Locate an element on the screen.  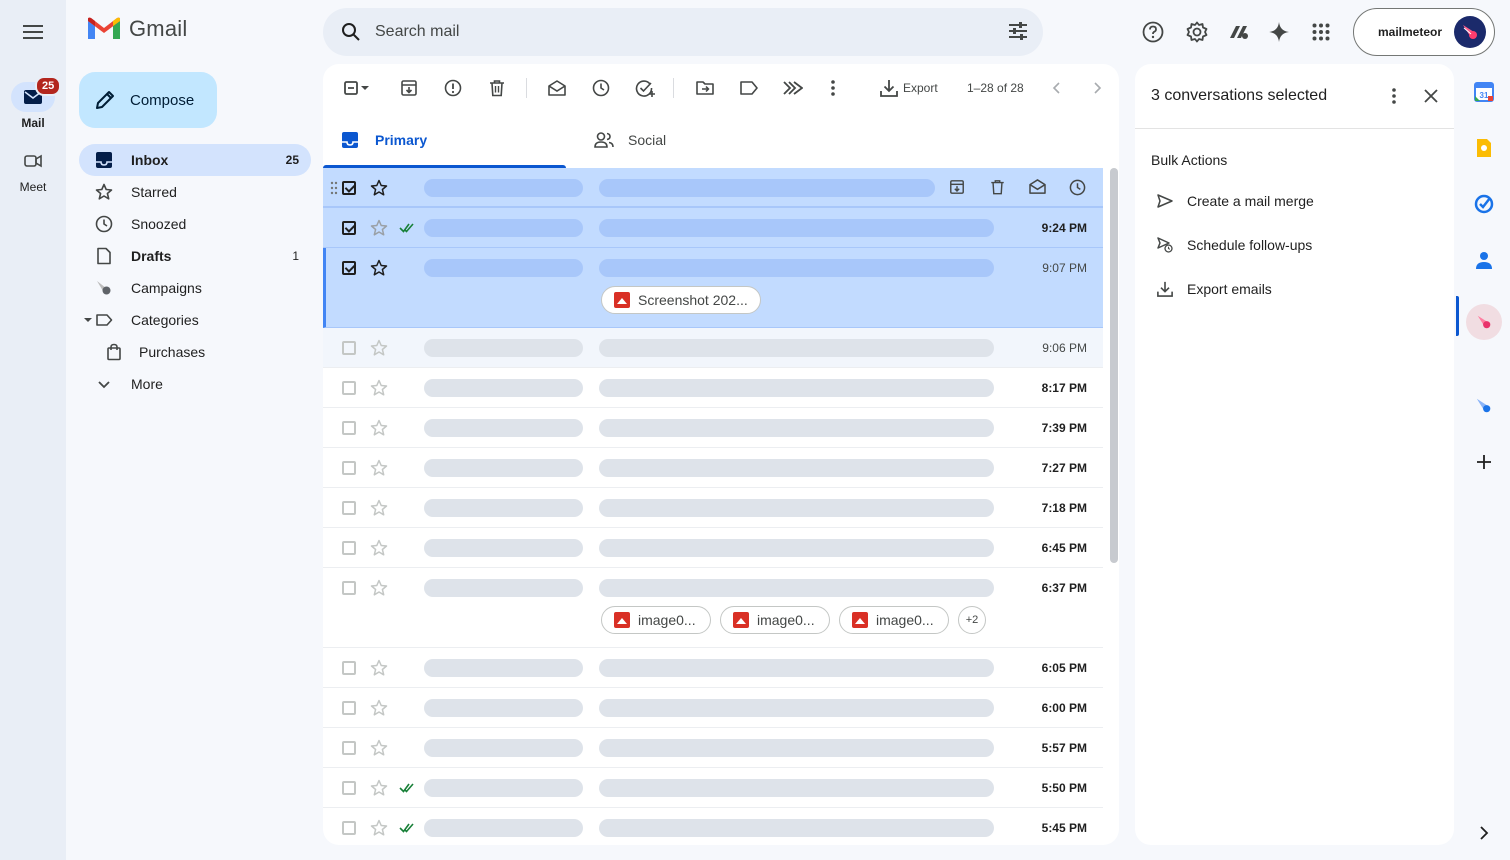
show-side-panel-button is located at coordinates (1484, 833).